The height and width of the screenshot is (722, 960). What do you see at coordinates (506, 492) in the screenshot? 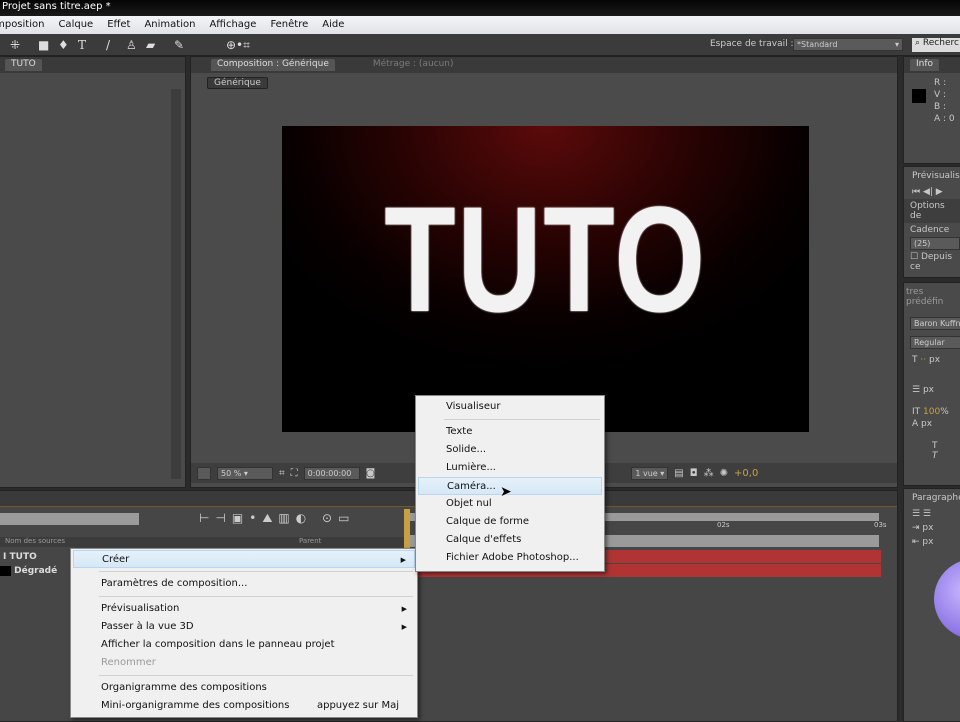
I see `mouse-cursor-icon: ➤` at bounding box center [506, 492].